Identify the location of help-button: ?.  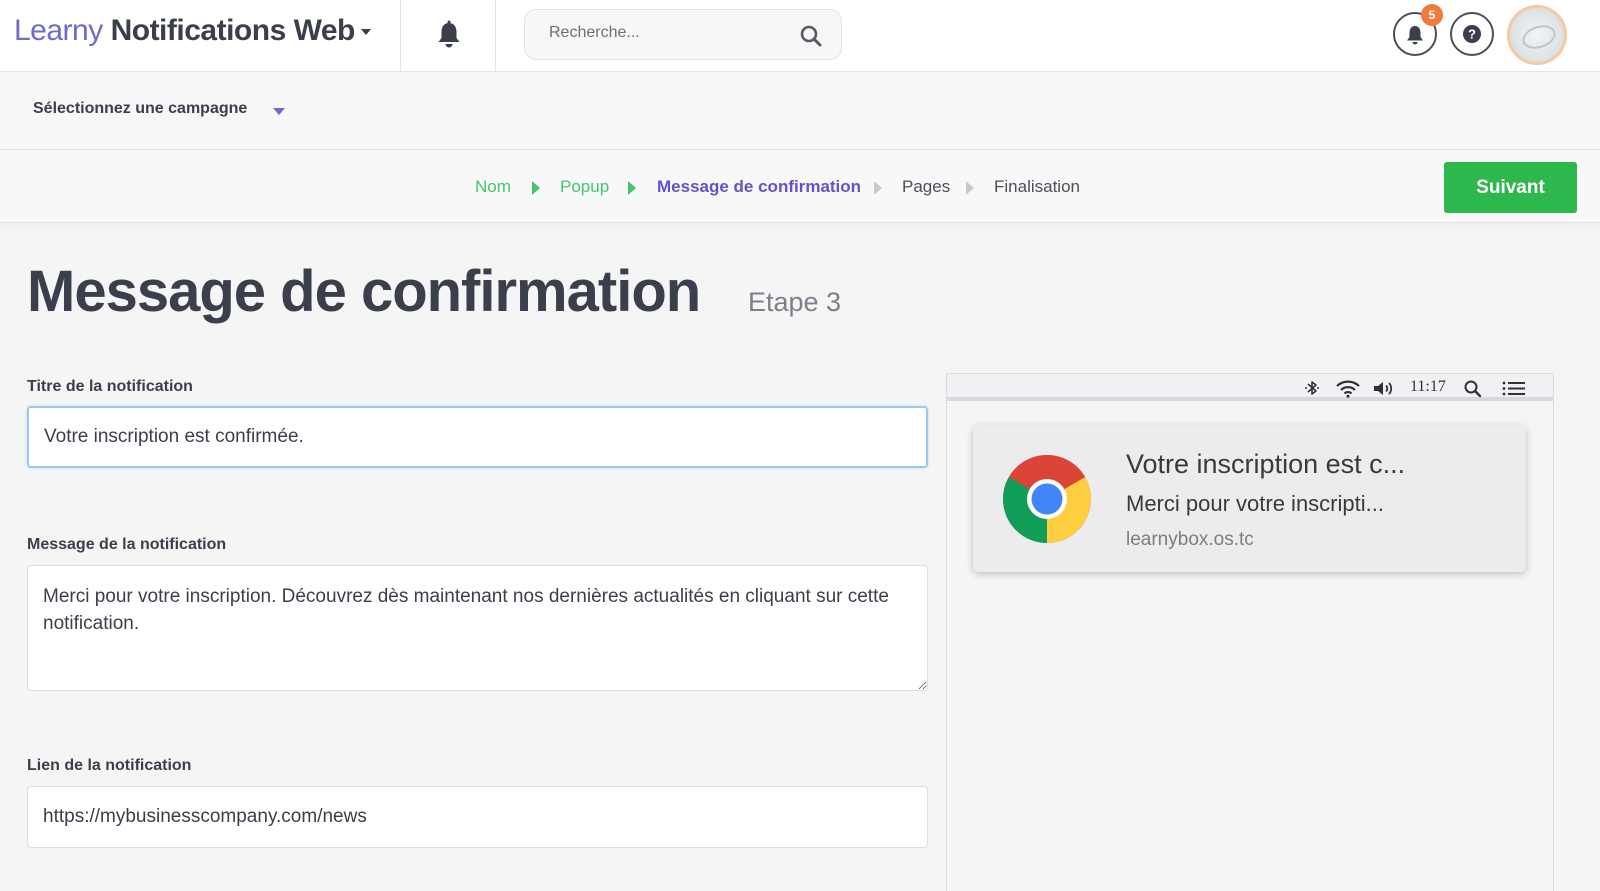
(1472, 34).